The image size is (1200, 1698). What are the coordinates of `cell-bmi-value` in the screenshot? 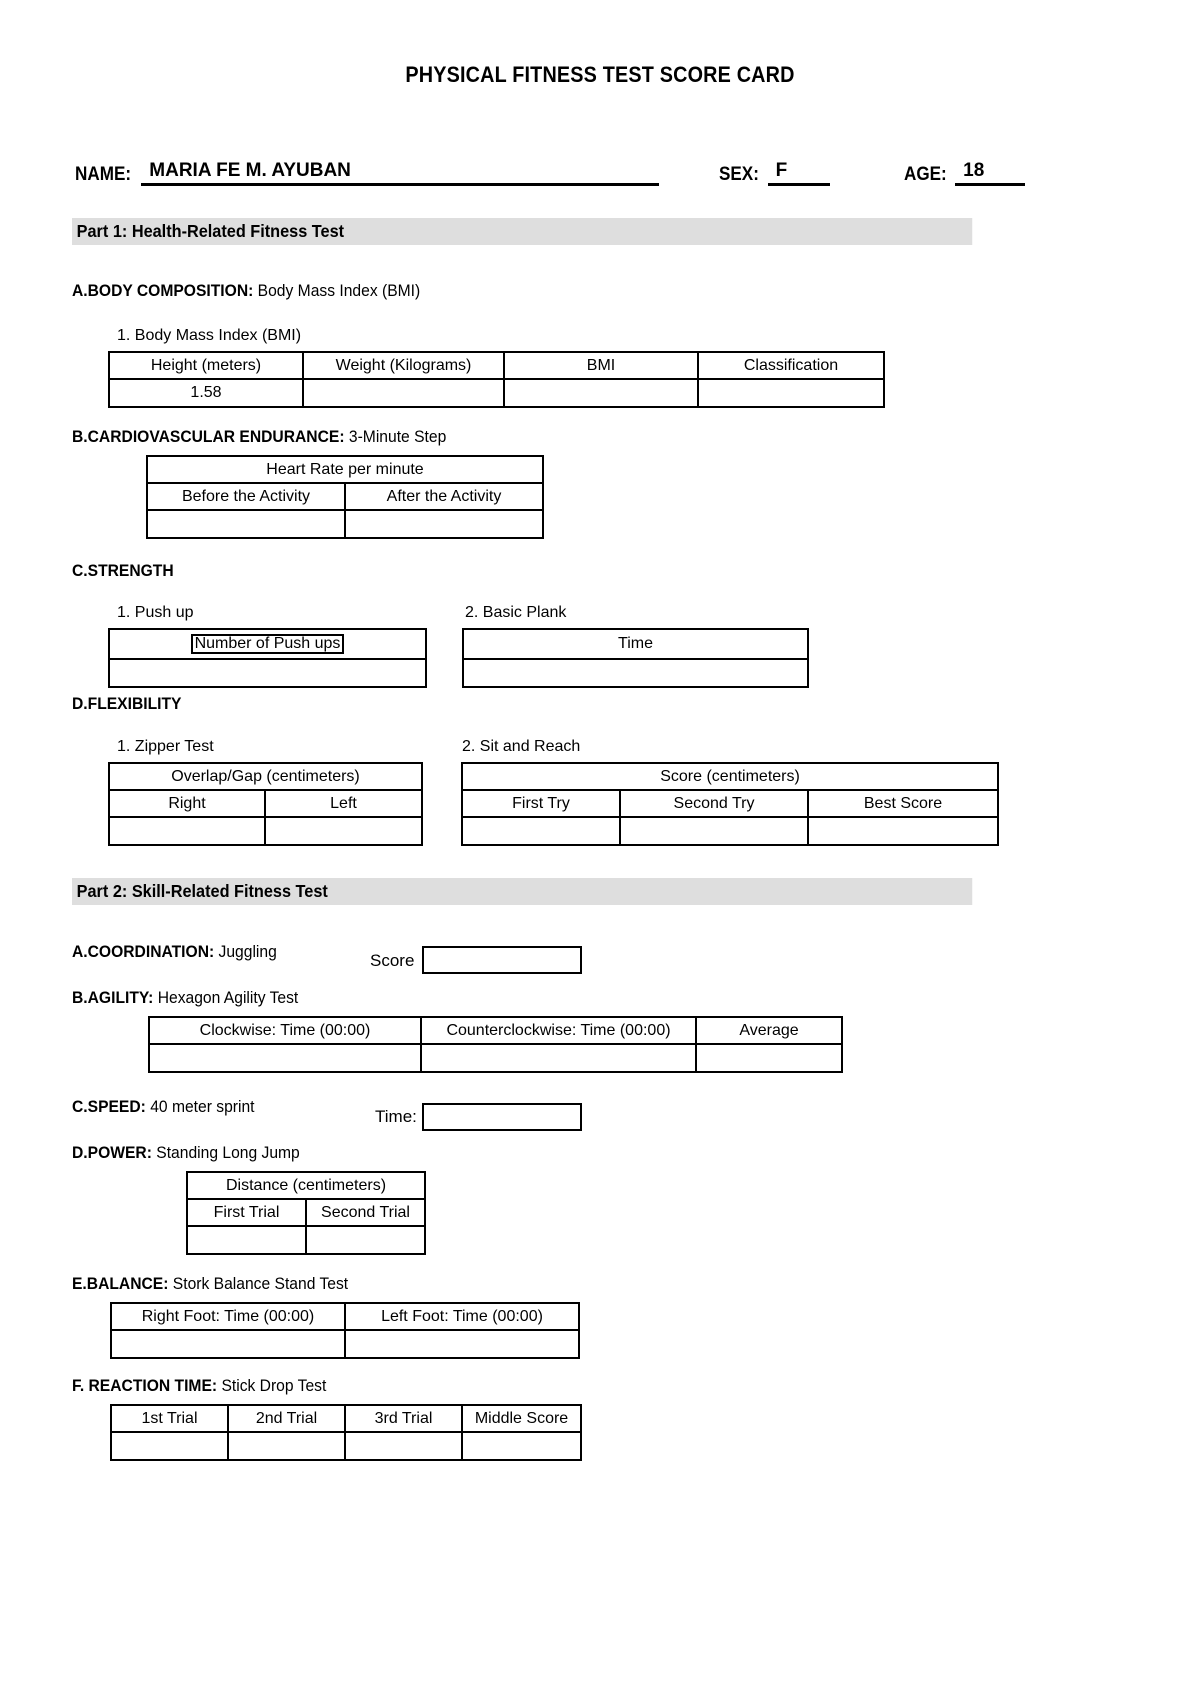 It's located at (601, 393).